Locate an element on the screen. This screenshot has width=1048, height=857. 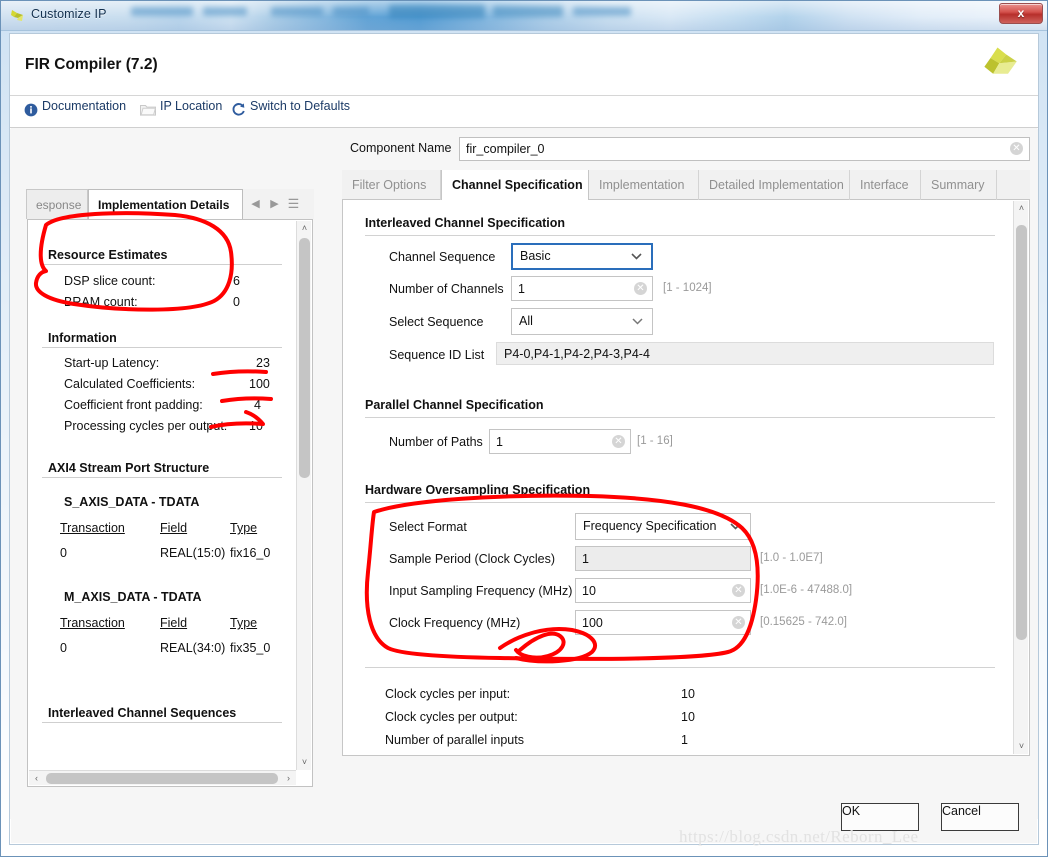
xilinx-pinwheel-logo is located at coordinates (1000, 60).